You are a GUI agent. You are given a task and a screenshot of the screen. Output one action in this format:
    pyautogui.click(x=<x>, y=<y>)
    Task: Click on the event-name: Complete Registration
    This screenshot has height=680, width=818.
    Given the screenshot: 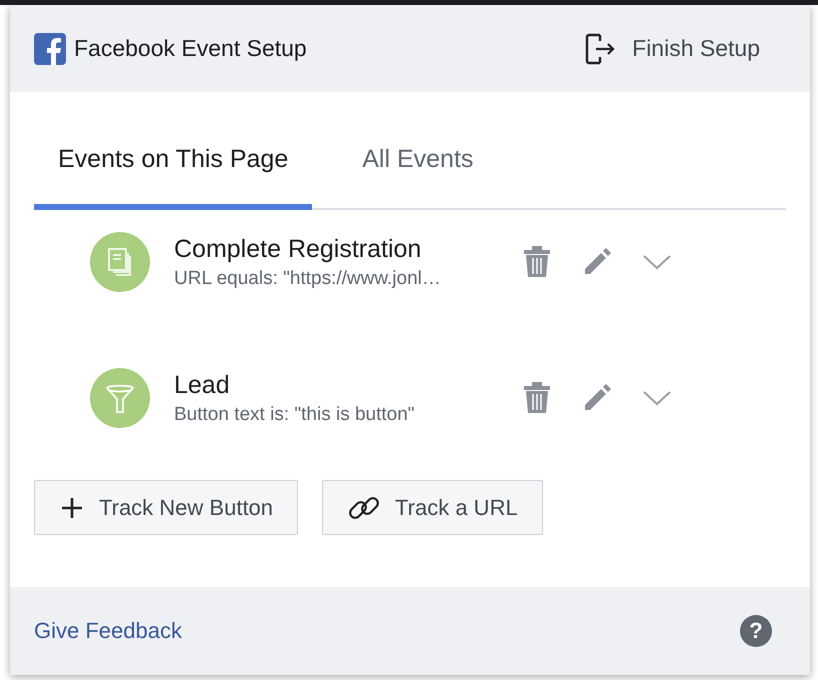 What is the action you would take?
    pyautogui.click(x=298, y=249)
    